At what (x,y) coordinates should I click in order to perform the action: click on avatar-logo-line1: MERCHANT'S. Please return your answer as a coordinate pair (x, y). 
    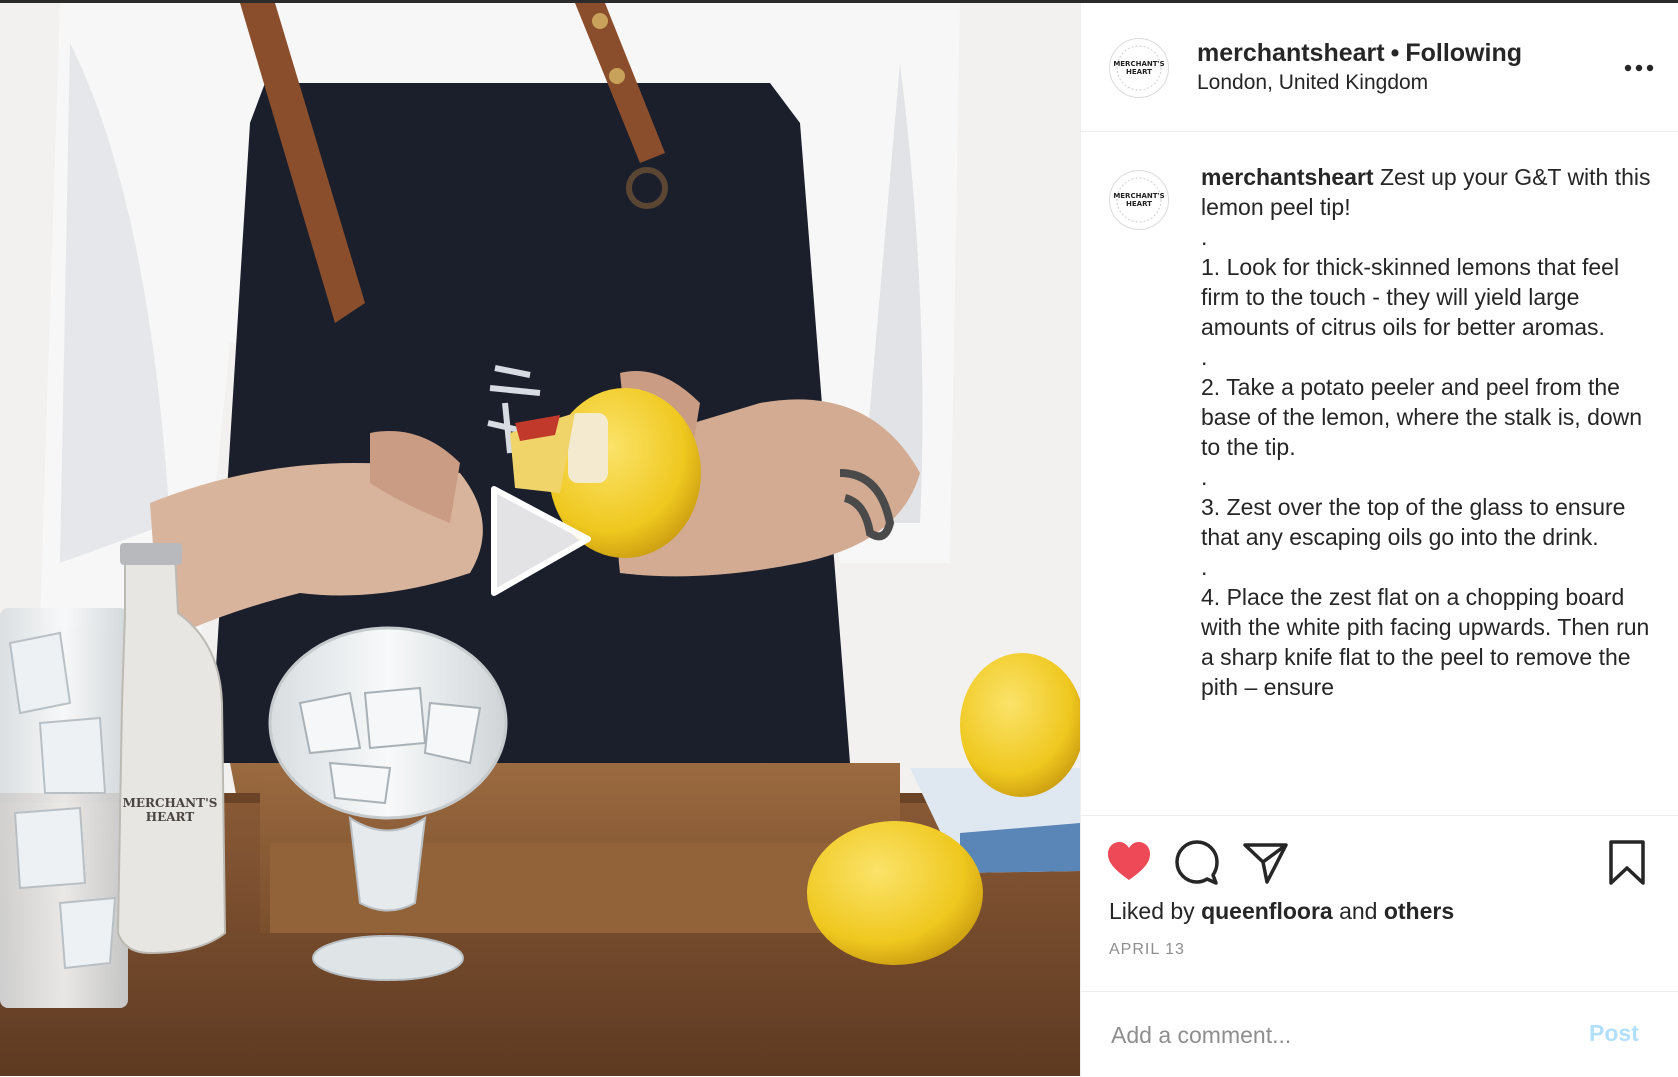
    Looking at the image, I should click on (1139, 64).